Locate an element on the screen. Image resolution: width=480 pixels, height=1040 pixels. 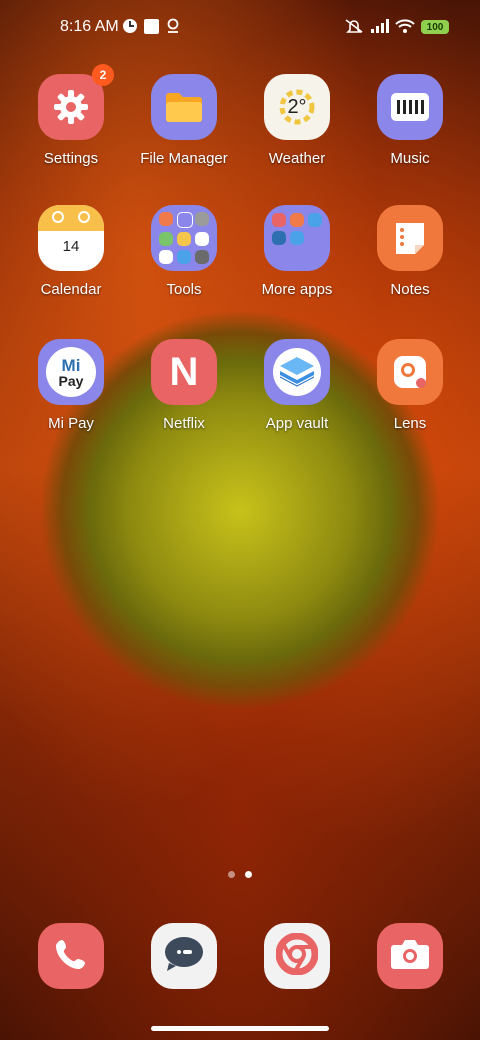
page-dot is located at coordinates (231, 874).